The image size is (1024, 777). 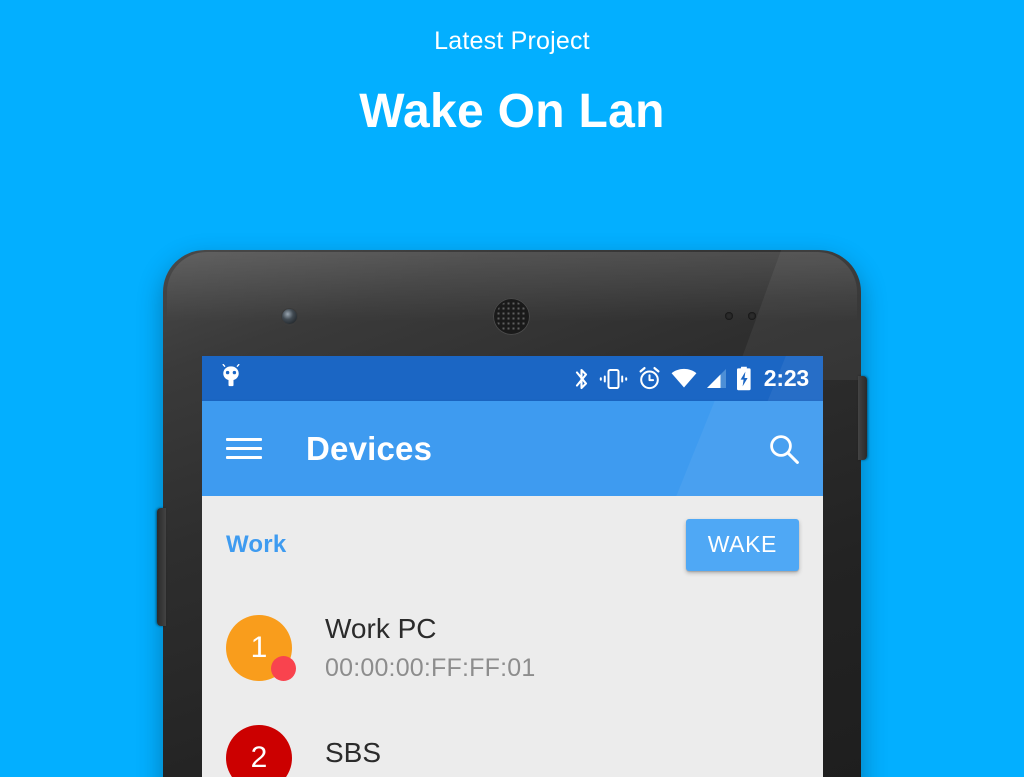 What do you see at coordinates (512, 740) in the screenshot?
I see `device-list-item: 2 SBS` at bounding box center [512, 740].